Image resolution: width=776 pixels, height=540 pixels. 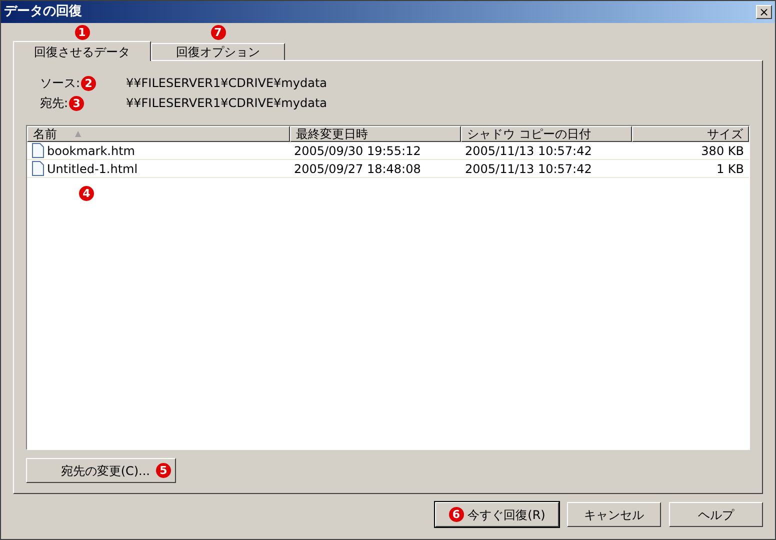 What do you see at coordinates (158, 134) in the screenshot?
I see `column-header: 名前 ▲` at bounding box center [158, 134].